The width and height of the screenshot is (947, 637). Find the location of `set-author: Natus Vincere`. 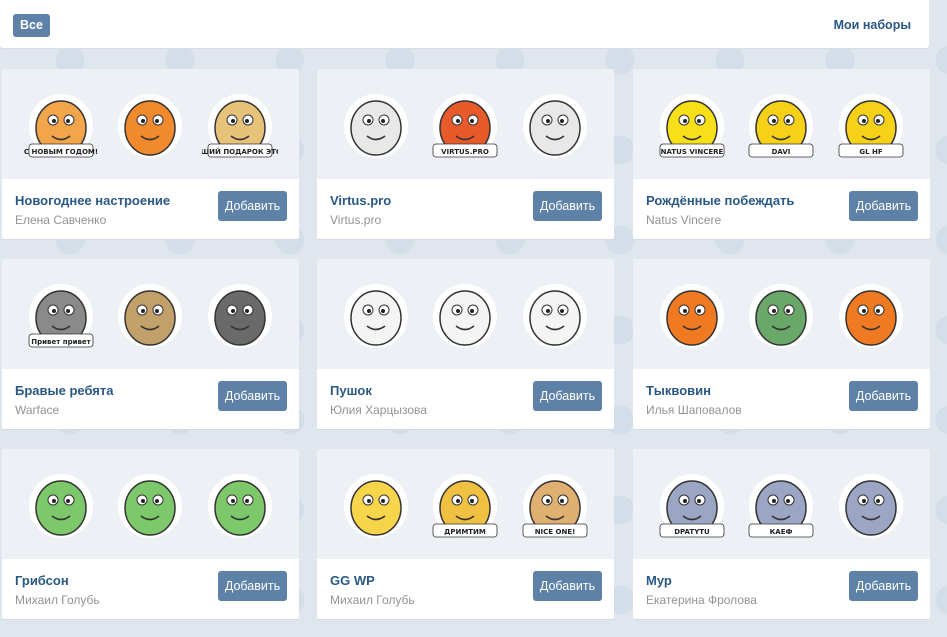

set-author: Natus Vincere is located at coordinates (684, 220).